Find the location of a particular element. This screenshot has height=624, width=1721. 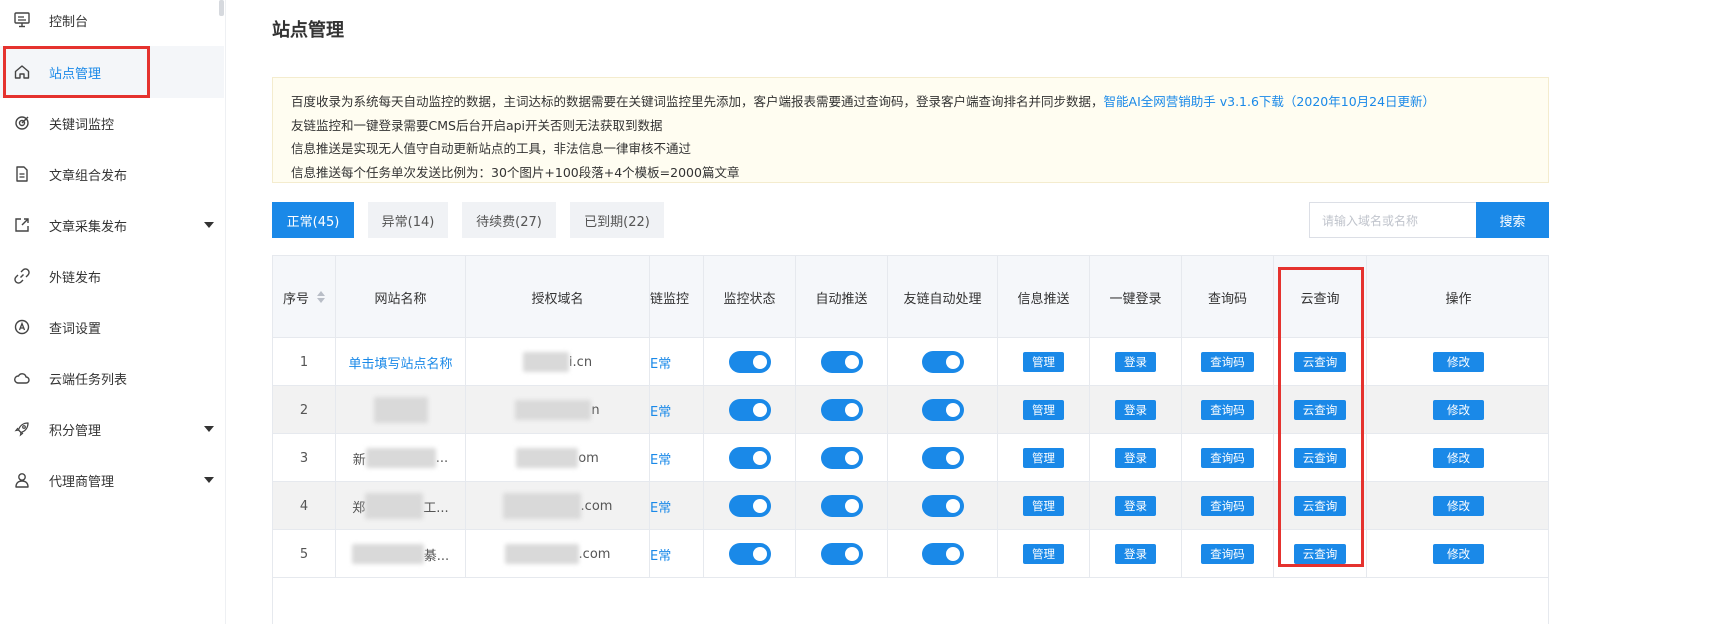

sidebar-item-keyword-monitor: 关键词监控 is located at coordinates (112, 123).